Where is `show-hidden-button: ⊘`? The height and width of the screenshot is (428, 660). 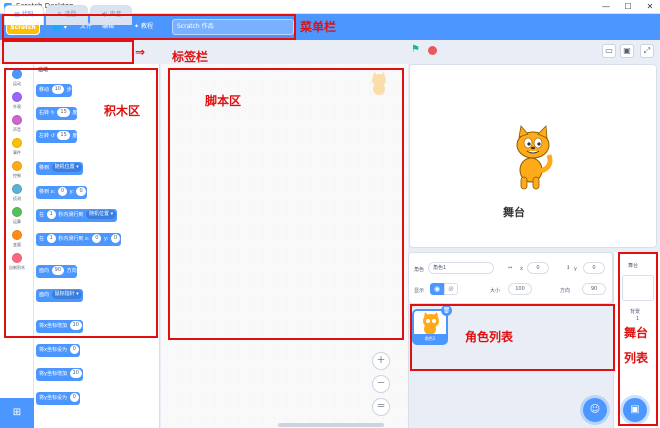
show-hidden-button: ⊘ is located at coordinates (451, 289).